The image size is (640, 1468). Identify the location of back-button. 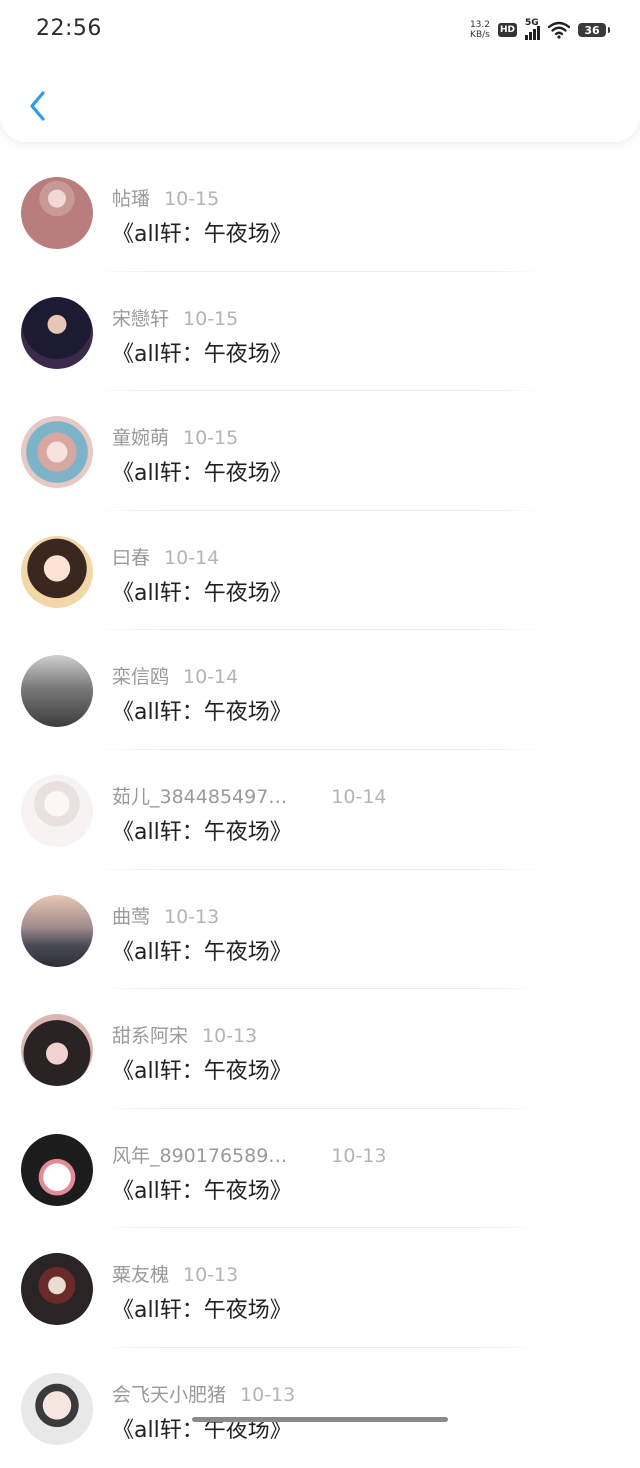
(38, 106).